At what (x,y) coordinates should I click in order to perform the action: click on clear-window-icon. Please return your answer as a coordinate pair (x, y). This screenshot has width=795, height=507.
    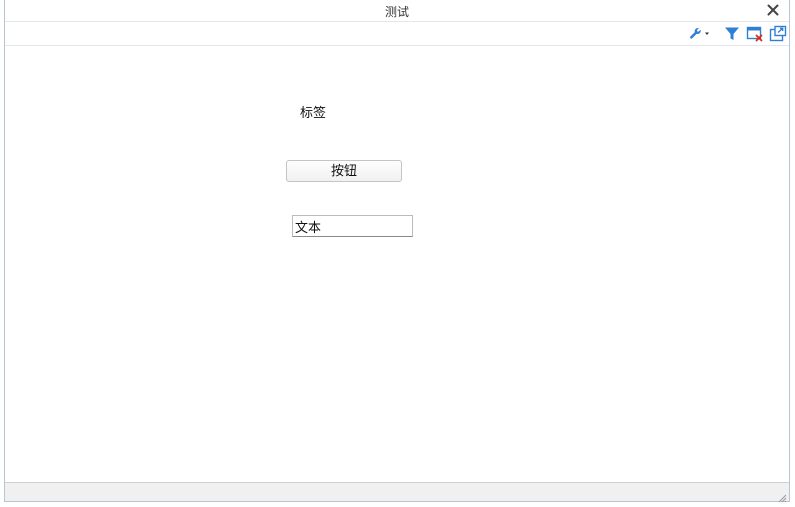
    Looking at the image, I should click on (754, 34).